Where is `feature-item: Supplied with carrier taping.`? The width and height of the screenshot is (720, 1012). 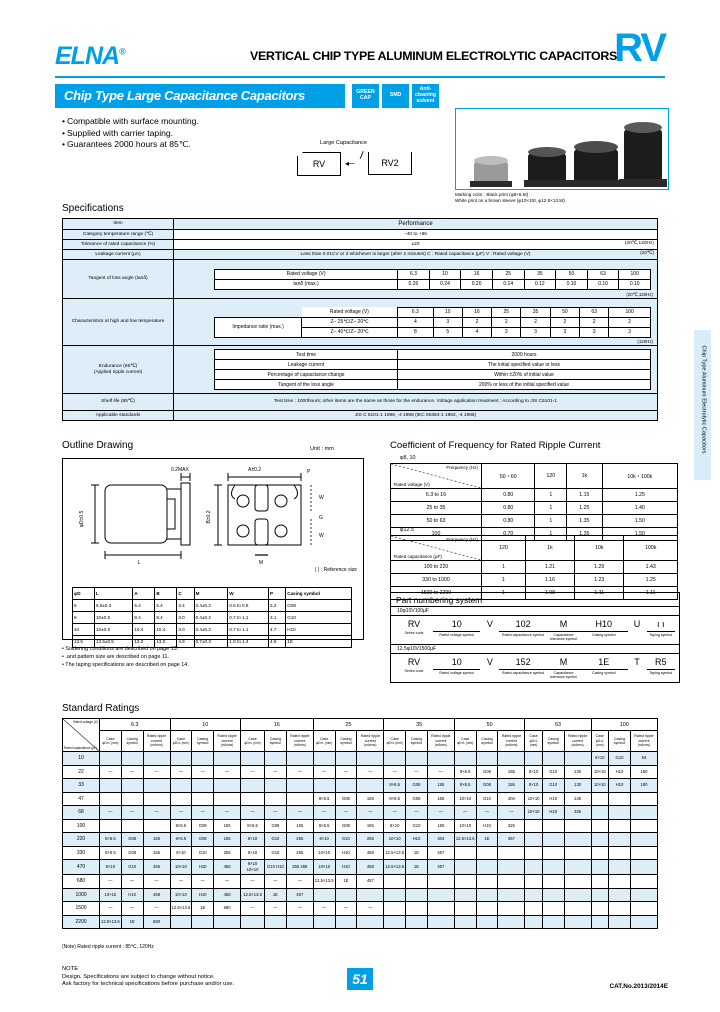
feature-item: Supplied with carrier taping. is located at coordinates (130, 134).